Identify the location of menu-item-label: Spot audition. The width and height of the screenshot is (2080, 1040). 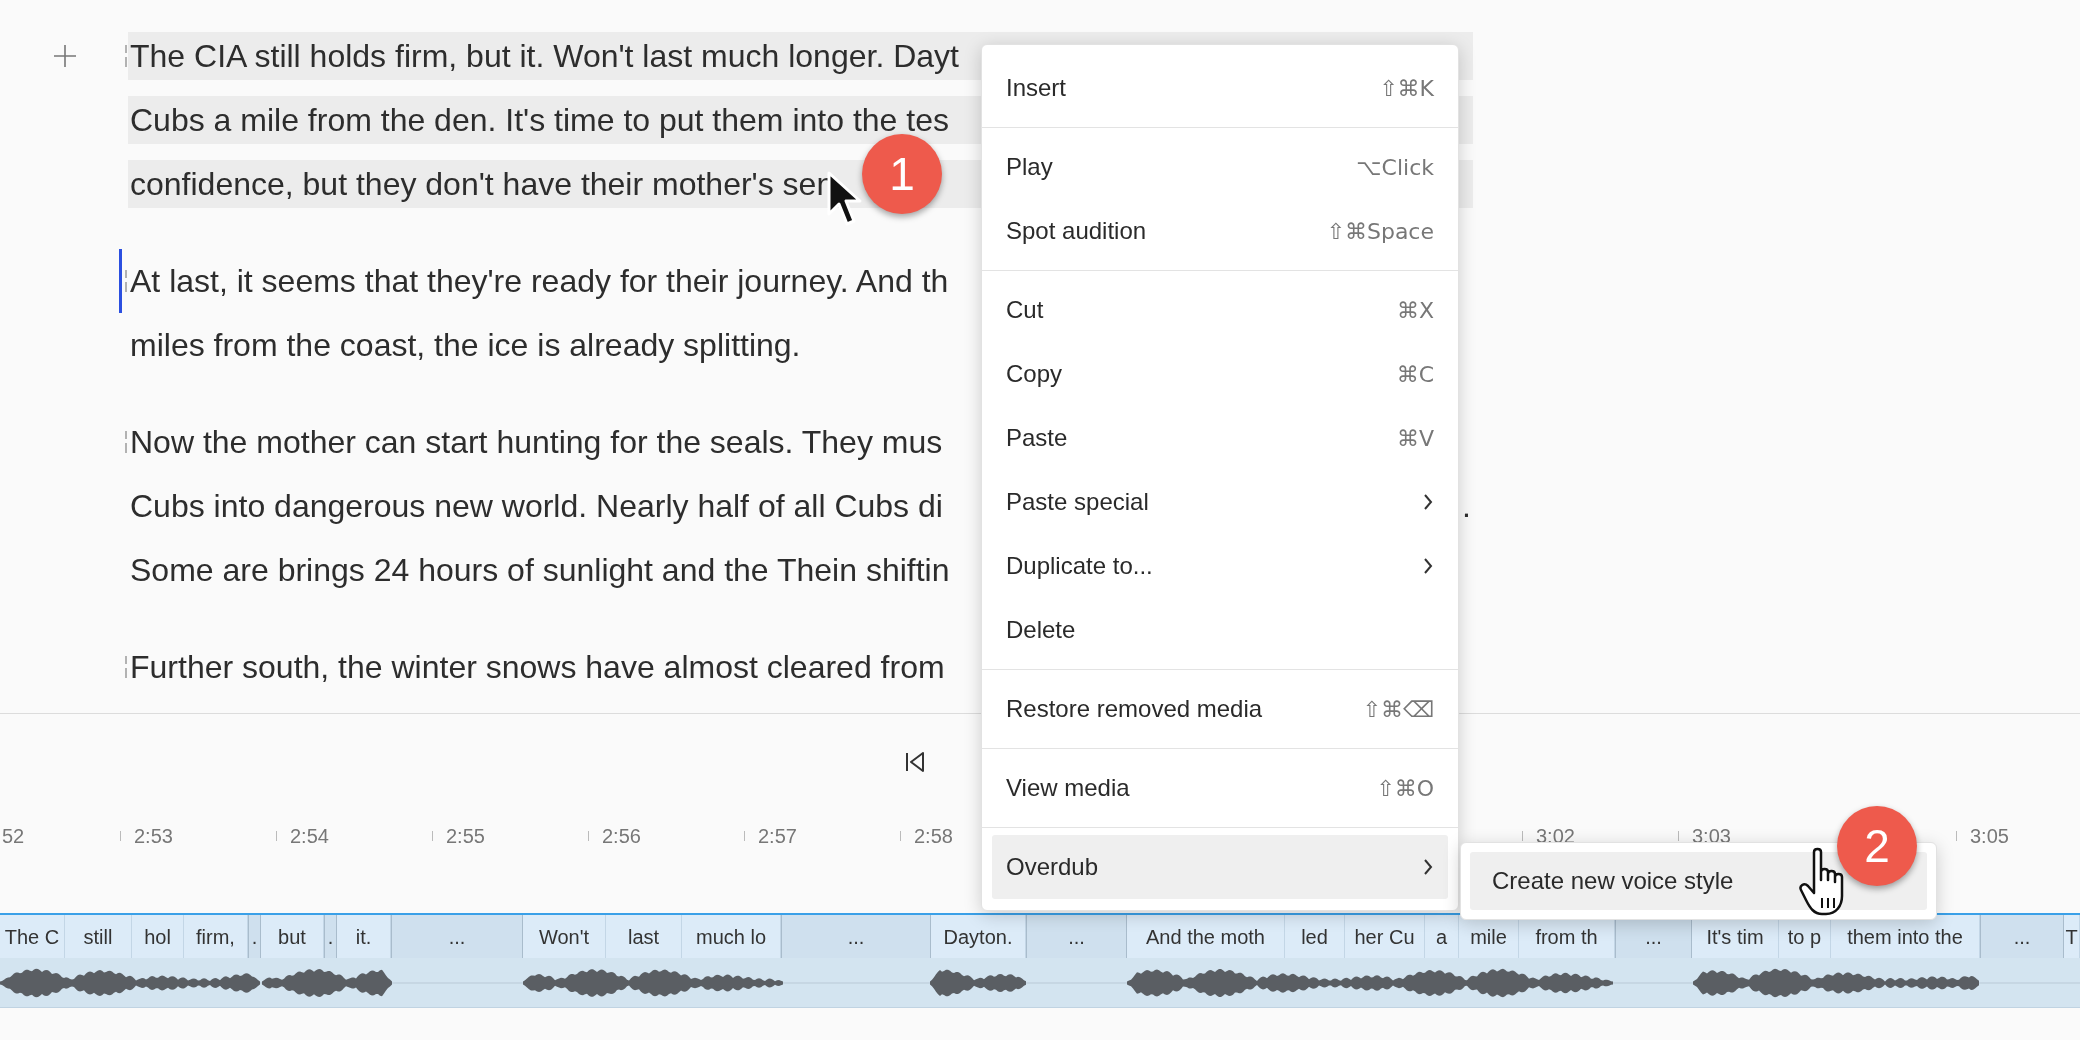
(1076, 231).